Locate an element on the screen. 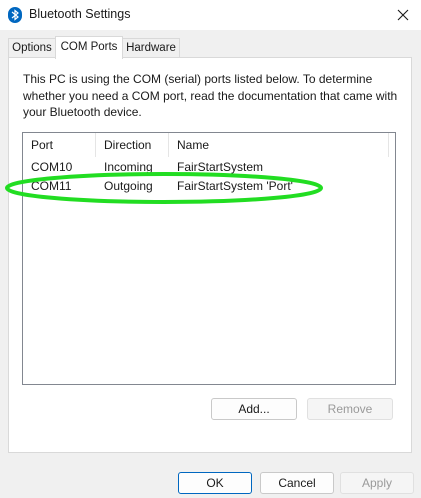 This screenshot has width=421, height=498. column-header-name: Name is located at coordinates (279, 145).